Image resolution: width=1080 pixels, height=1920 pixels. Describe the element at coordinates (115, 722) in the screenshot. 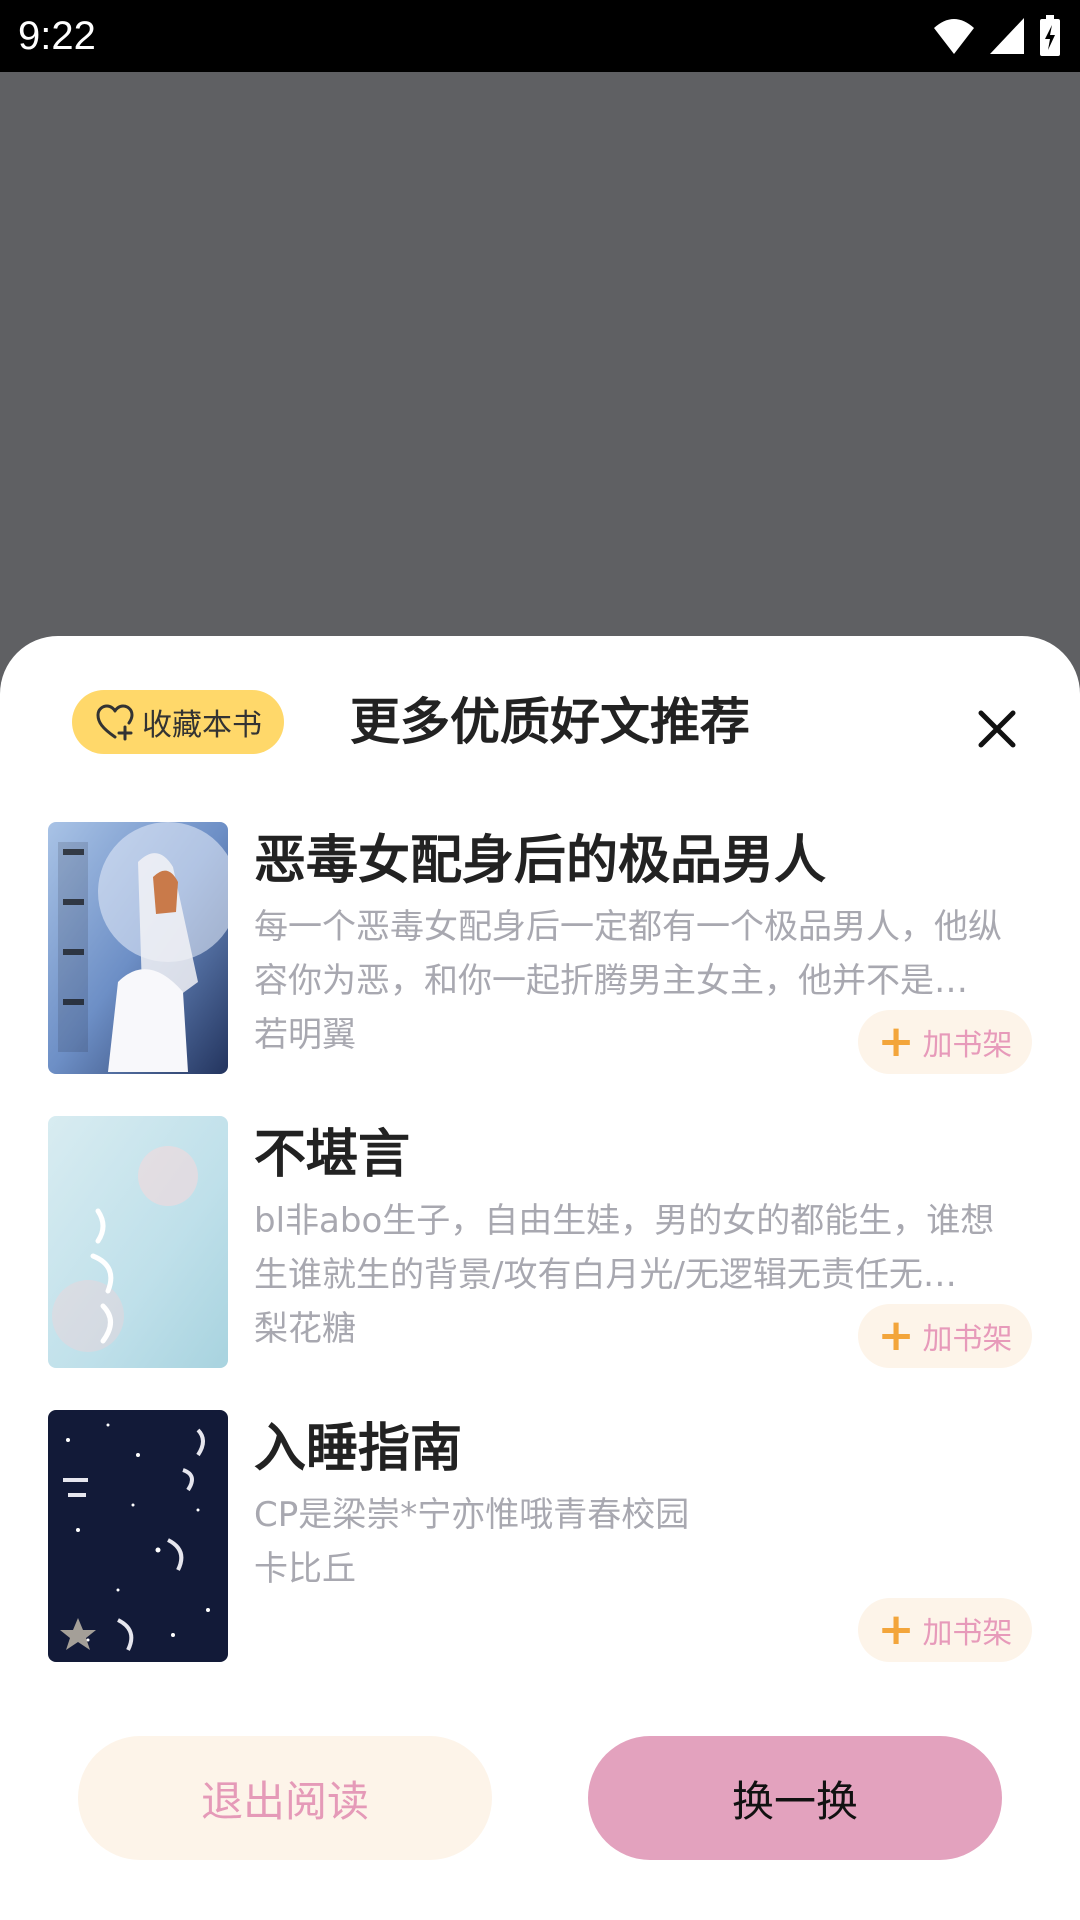

I see `heart-plus-icon` at that location.